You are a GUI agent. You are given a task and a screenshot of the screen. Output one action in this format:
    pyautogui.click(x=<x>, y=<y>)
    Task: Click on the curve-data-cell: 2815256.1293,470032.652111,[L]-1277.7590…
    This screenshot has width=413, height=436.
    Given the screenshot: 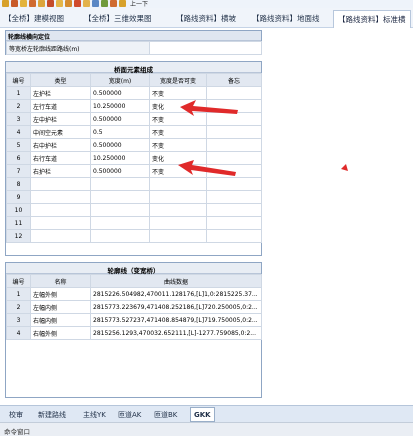 What is the action you would take?
    pyautogui.click(x=176, y=333)
    